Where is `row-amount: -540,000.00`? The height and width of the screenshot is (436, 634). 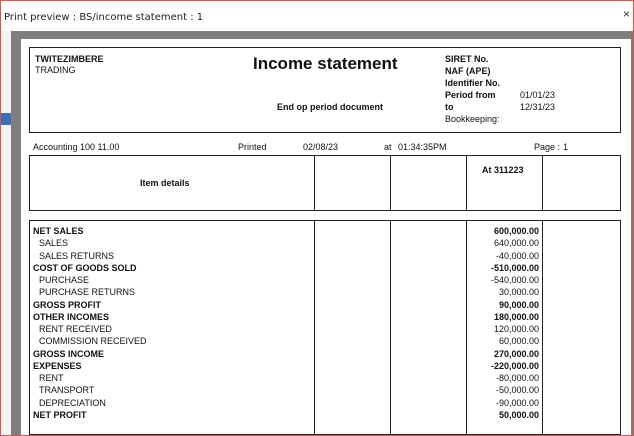
row-amount: -540,000.00 is located at coordinates (514, 280).